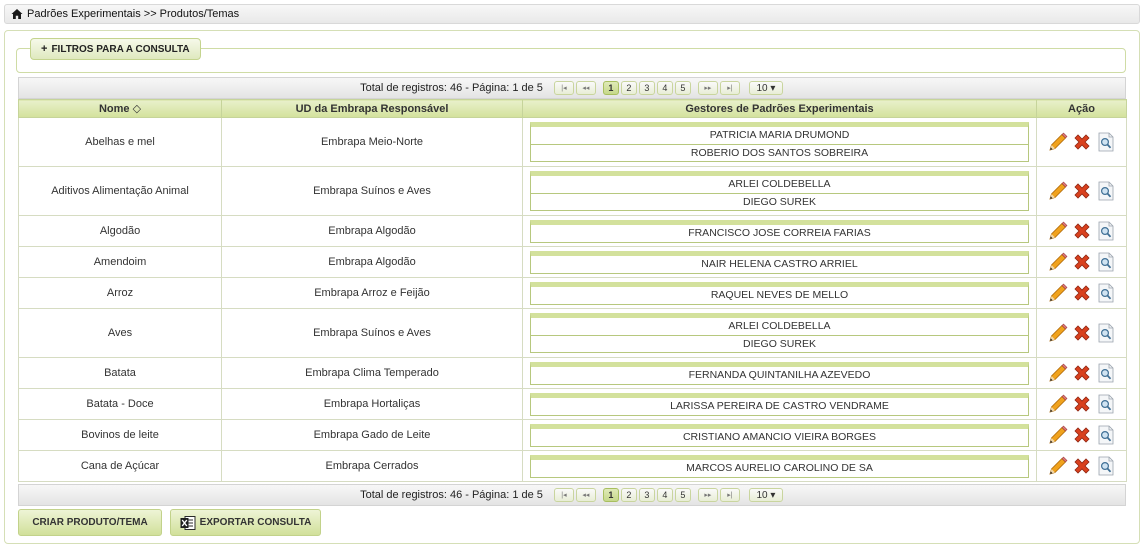 The image size is (1146, 549). I want to click on pagination-top-page-2: 2, so click(628, 88).